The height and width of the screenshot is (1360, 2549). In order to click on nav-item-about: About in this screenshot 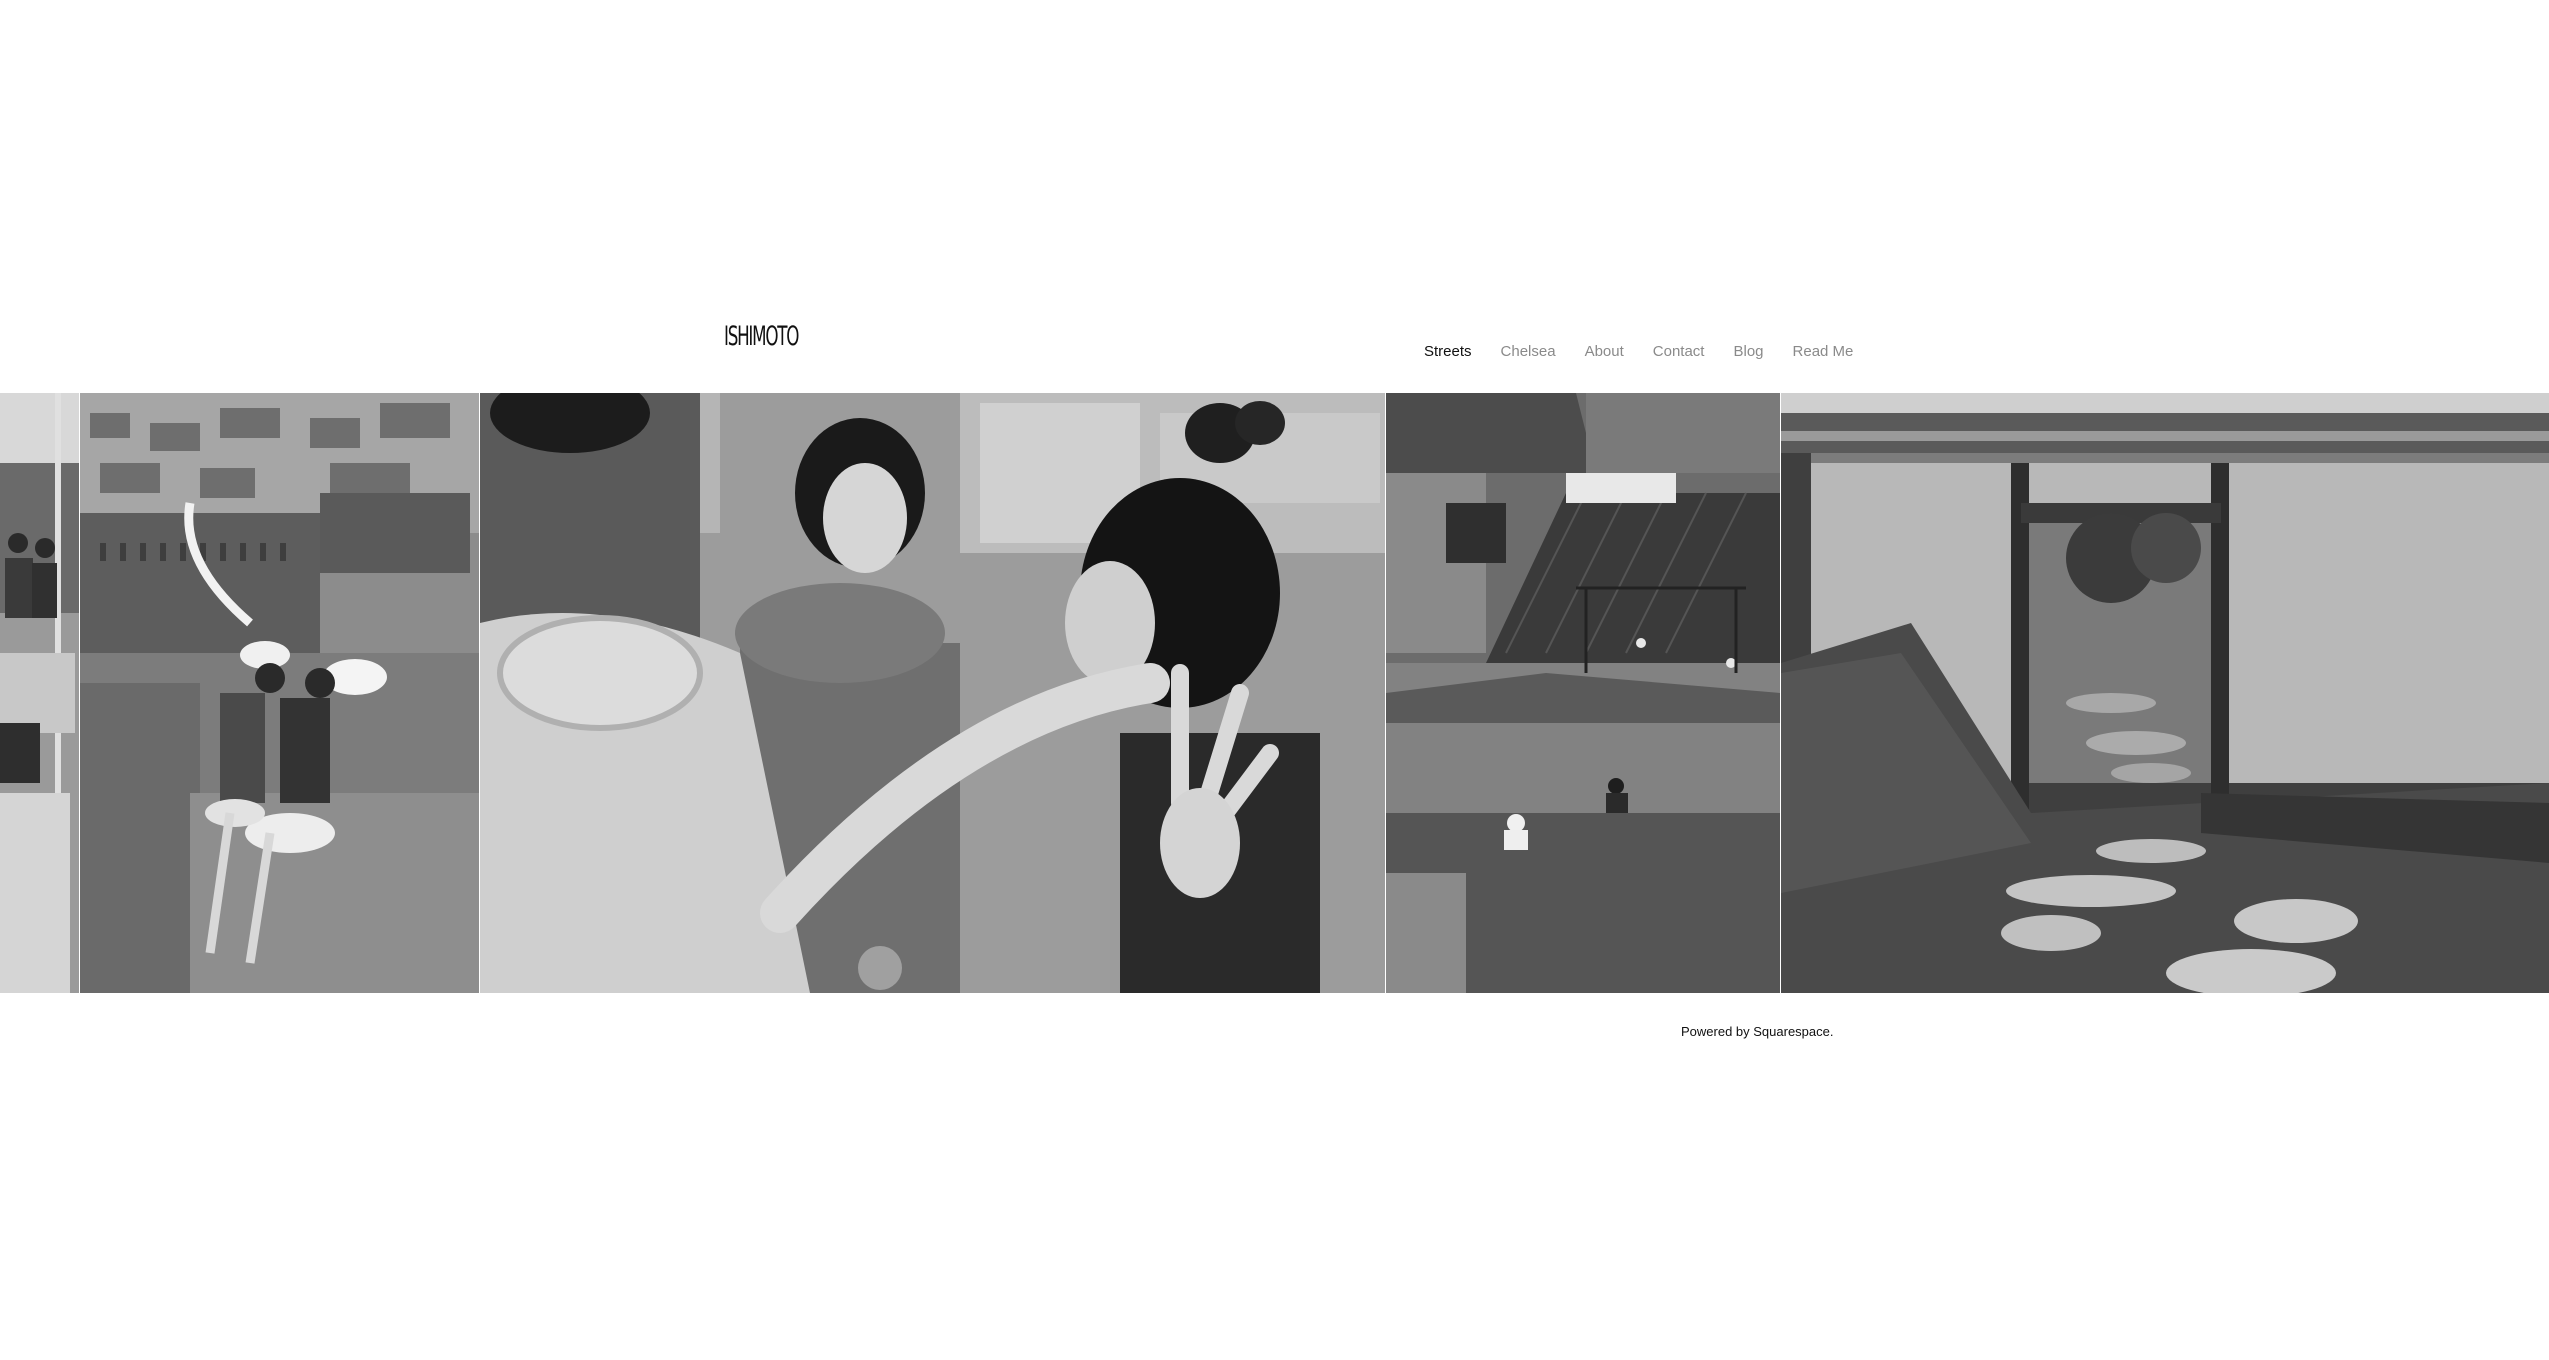, I will do `click(1604, 352)`.